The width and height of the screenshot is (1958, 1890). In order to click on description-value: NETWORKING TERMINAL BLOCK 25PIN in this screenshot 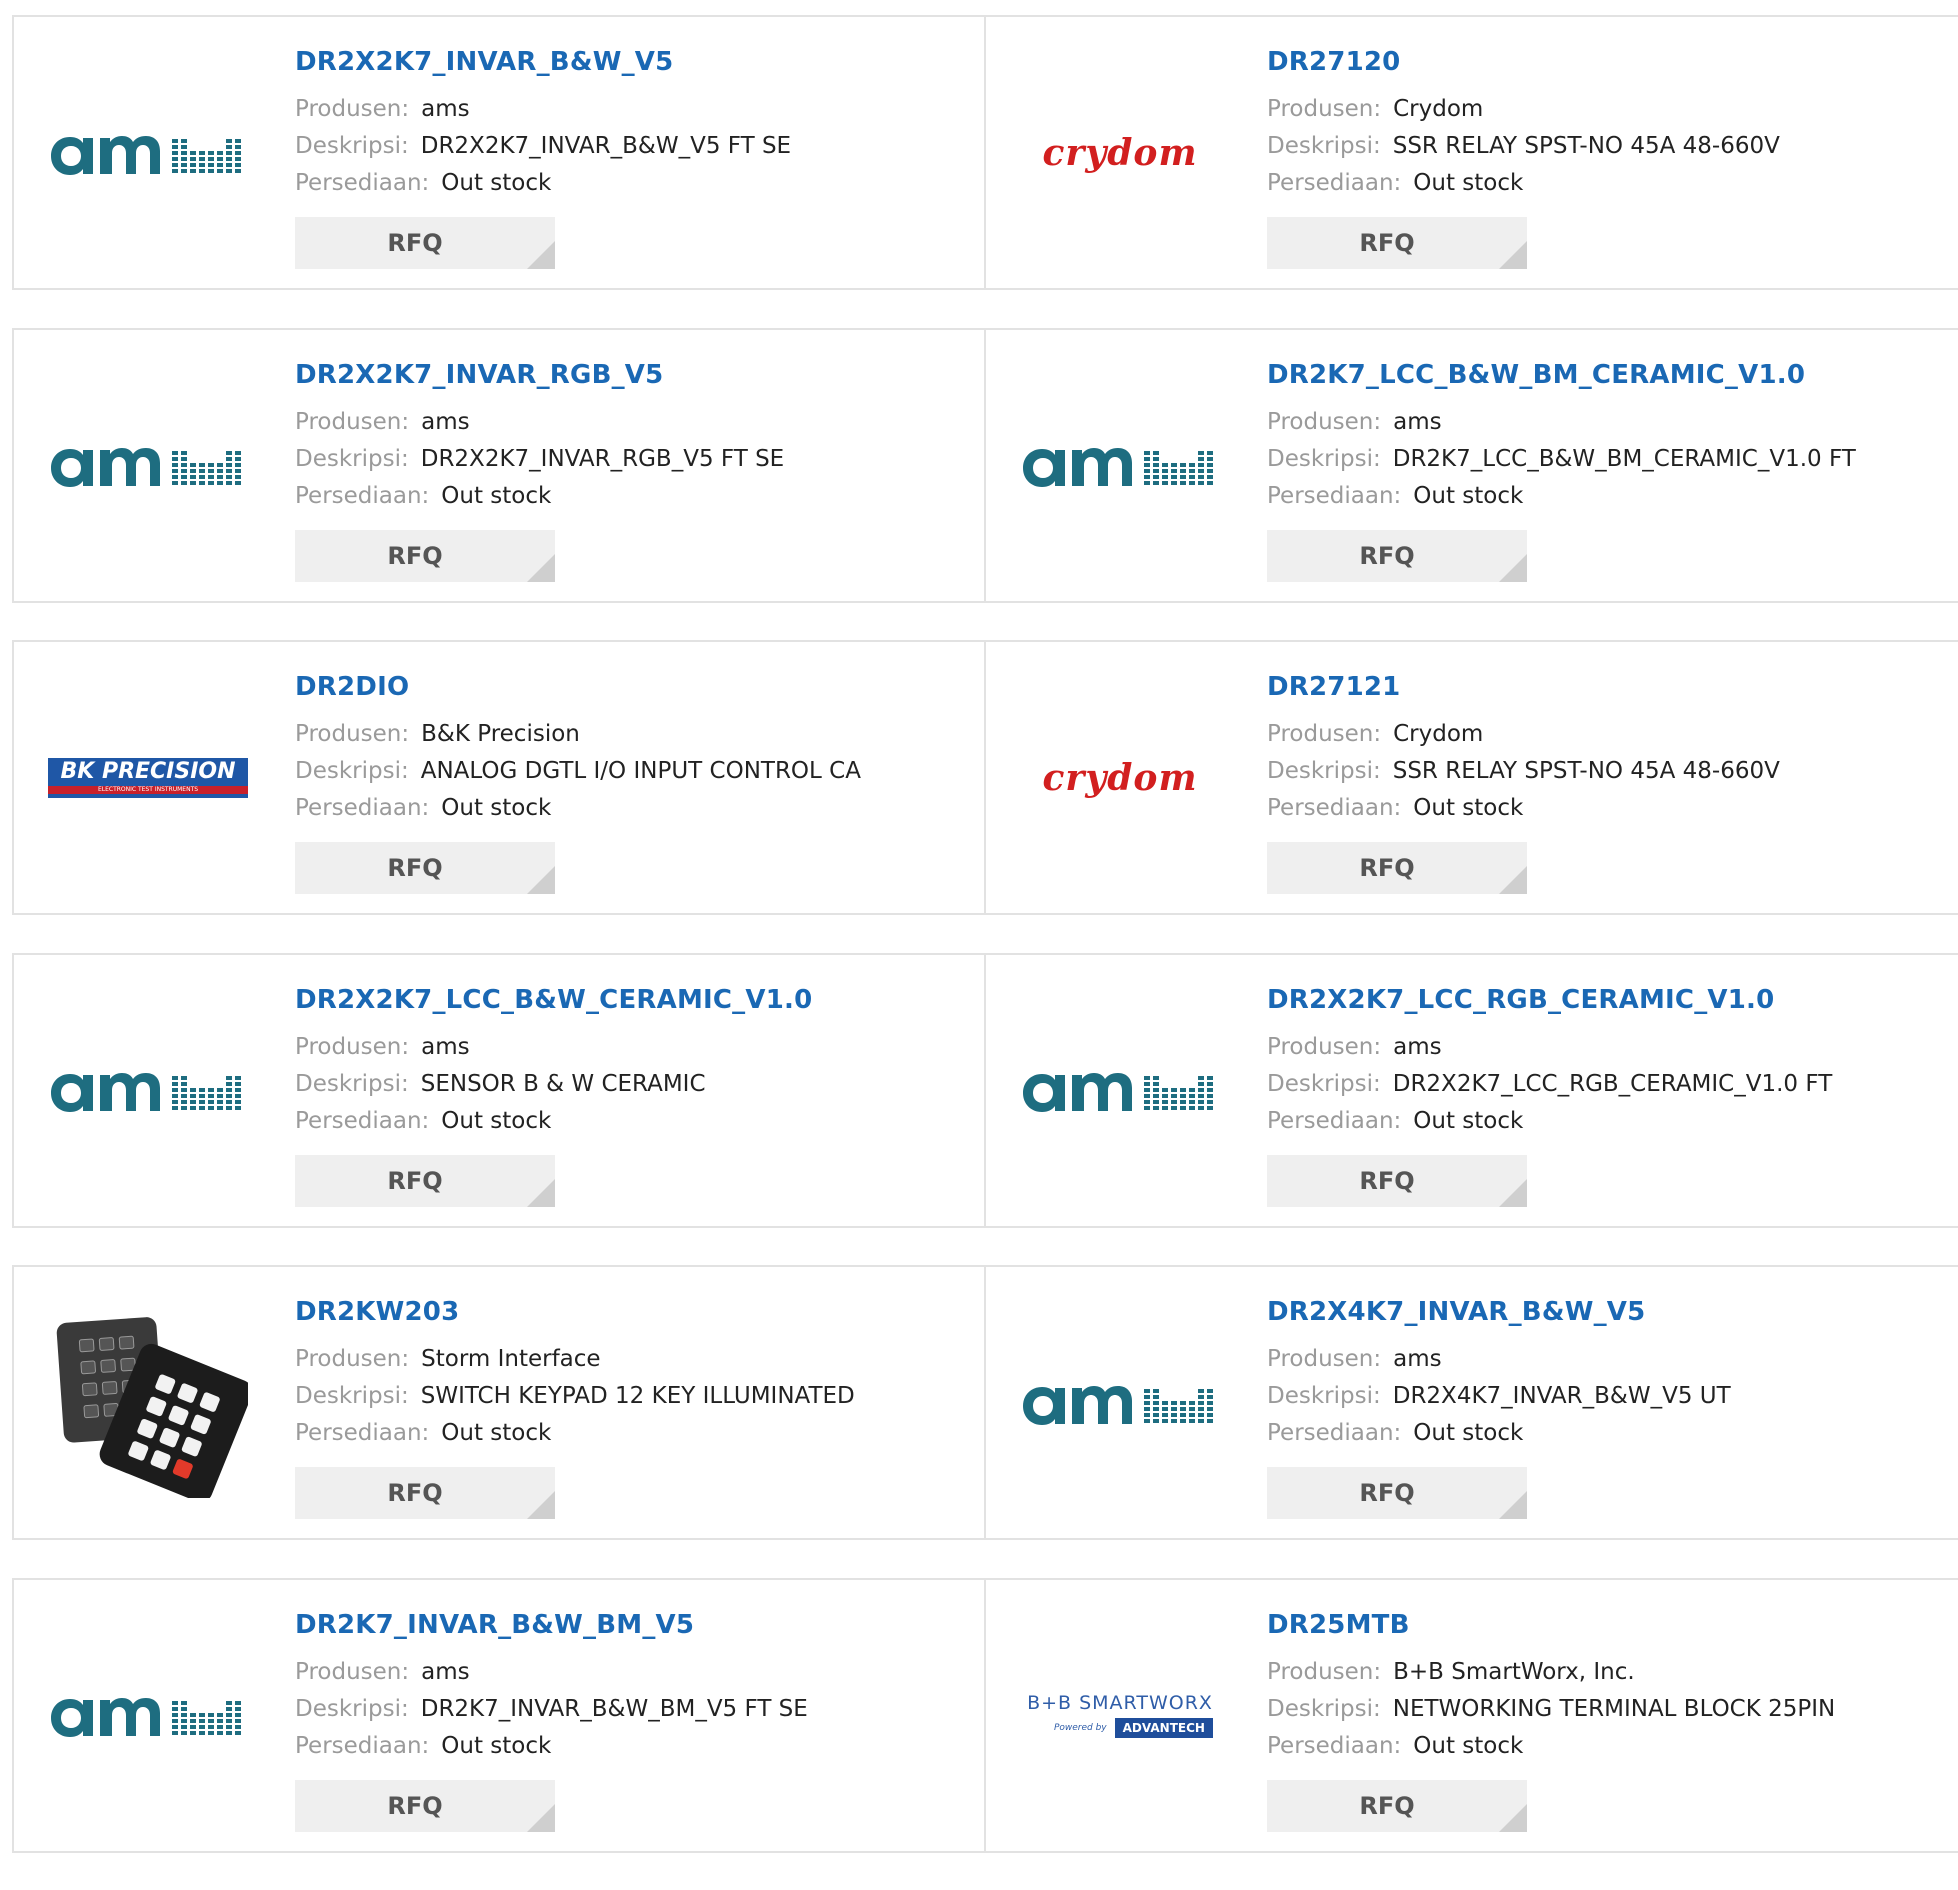, I will do `click(1614, 1708)`.